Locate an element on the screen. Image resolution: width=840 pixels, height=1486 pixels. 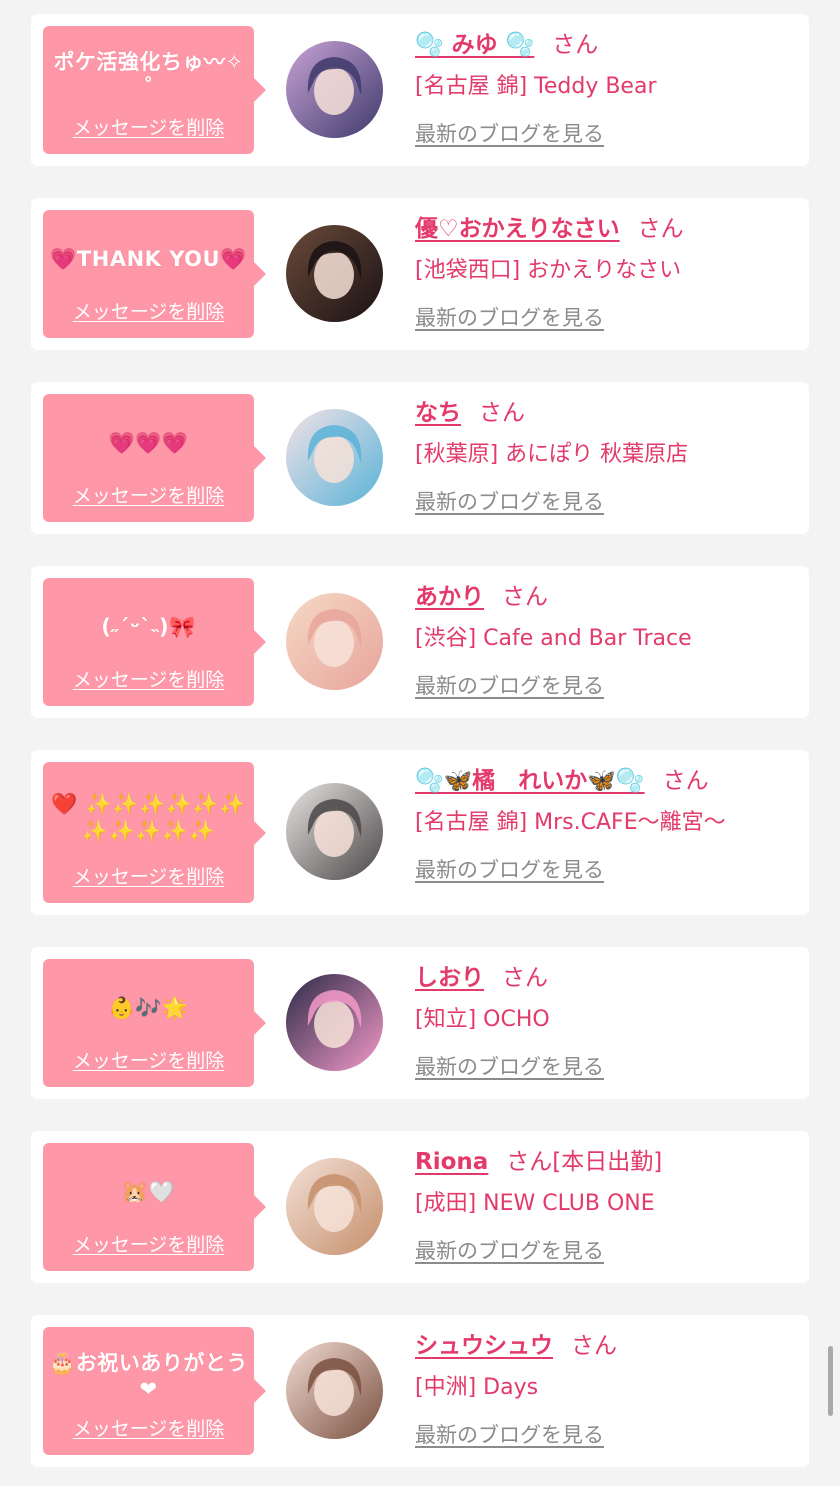
message-text: 🐹🤍 is located at coordinates (148, 1191).